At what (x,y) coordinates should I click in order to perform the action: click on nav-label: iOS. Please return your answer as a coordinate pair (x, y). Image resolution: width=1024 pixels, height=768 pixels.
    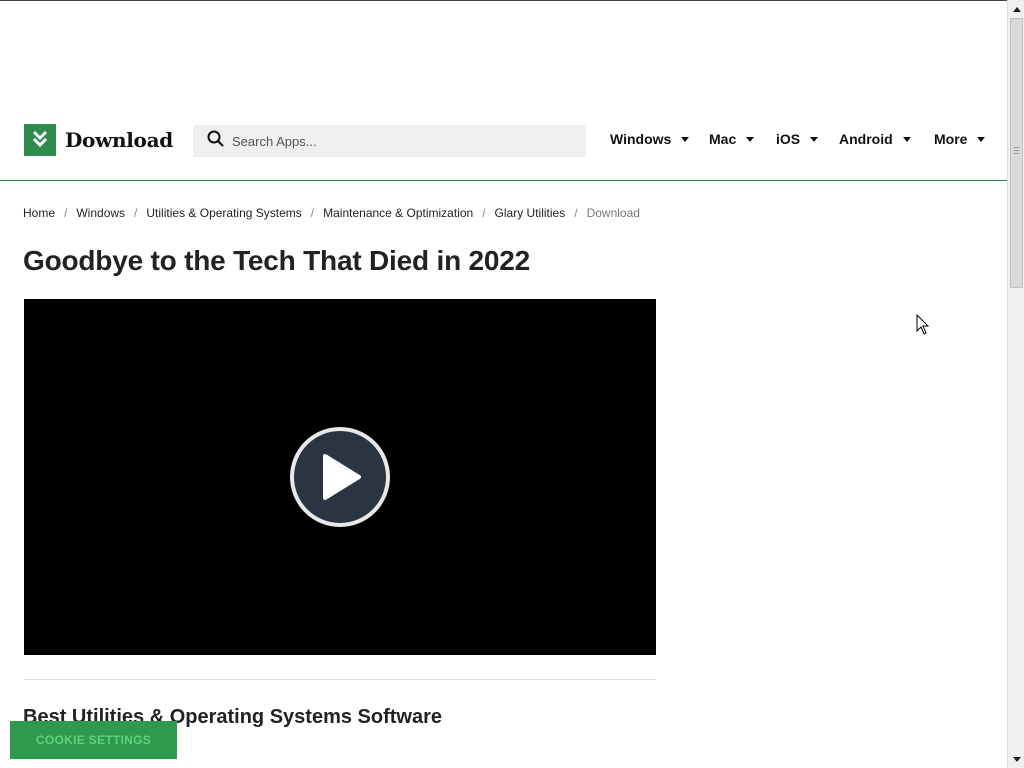
    Looking at the image, I should click on (788, 139).